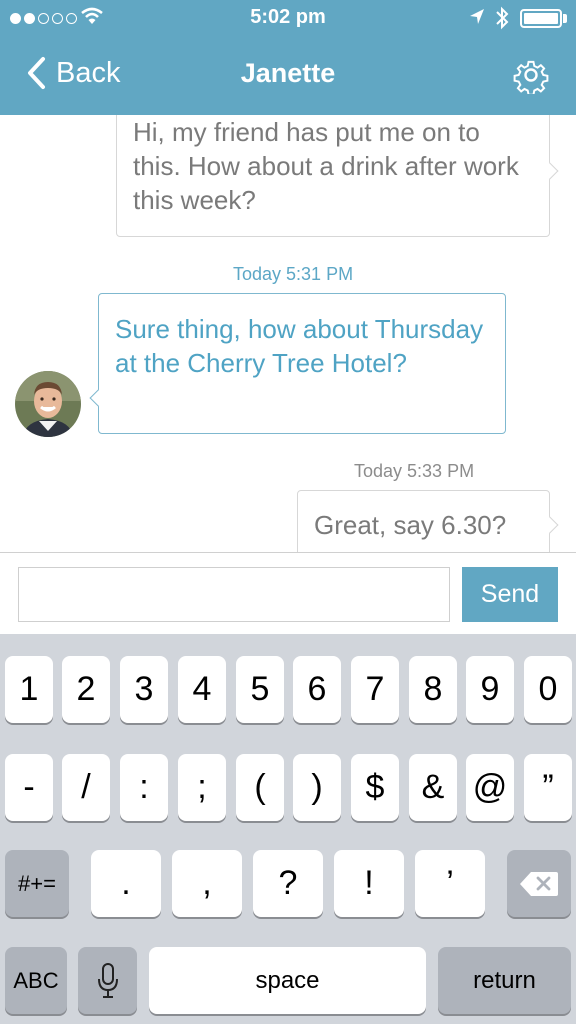 The width and height of the screenshot is (576, 1024). I want to click on key-hyphen: -, so click(29, 787).